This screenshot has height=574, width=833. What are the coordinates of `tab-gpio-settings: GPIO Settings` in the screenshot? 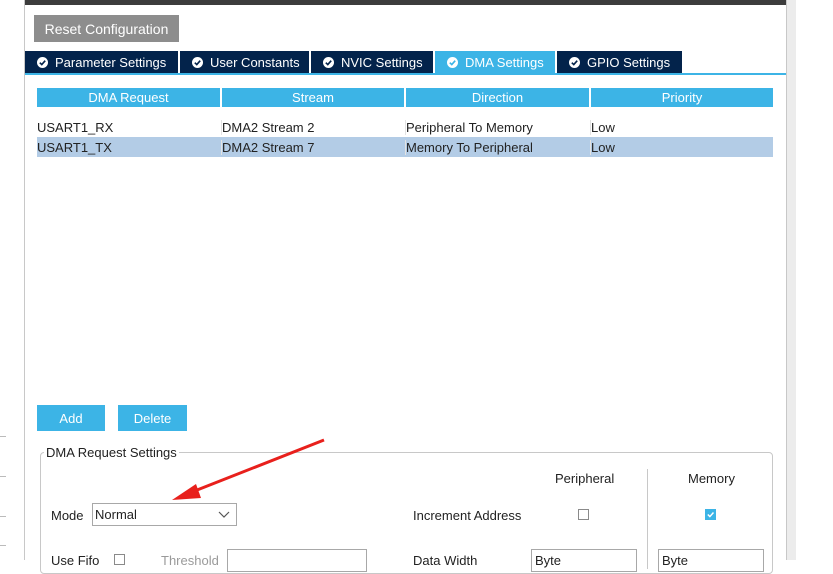 It's located at (619, 62).